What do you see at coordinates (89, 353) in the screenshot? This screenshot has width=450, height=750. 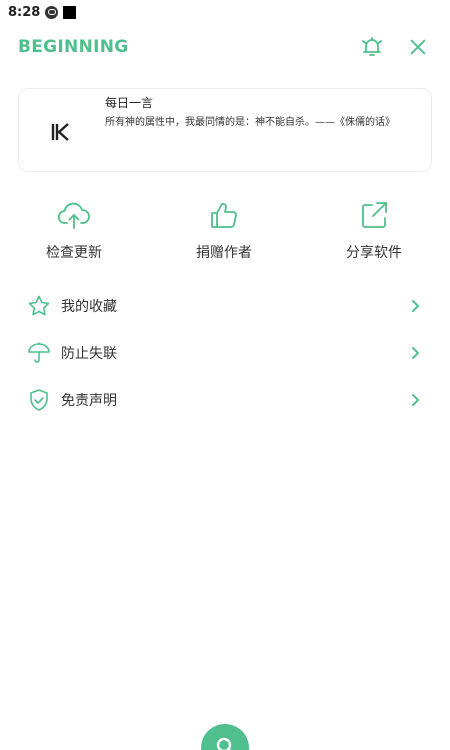 I see `menu-item-label: 防止失联` at bounding box center [89, 353].